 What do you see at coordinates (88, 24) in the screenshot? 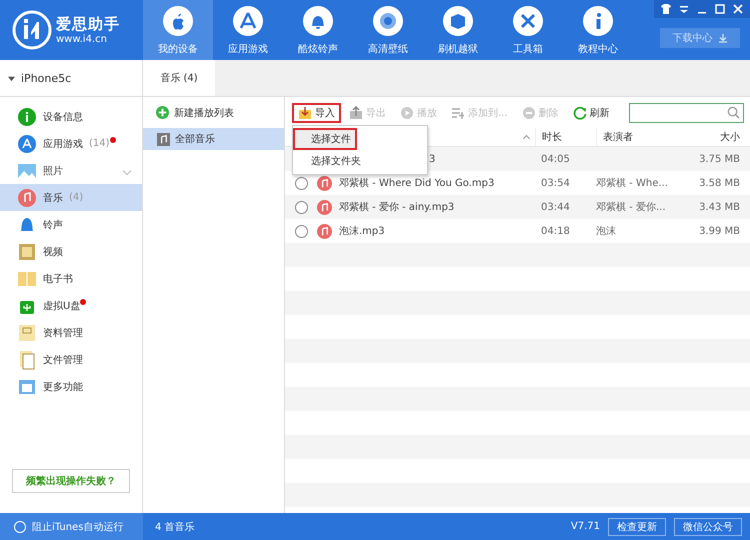
I see `app-name: 爱思助手` at bounding box center [88, 24].